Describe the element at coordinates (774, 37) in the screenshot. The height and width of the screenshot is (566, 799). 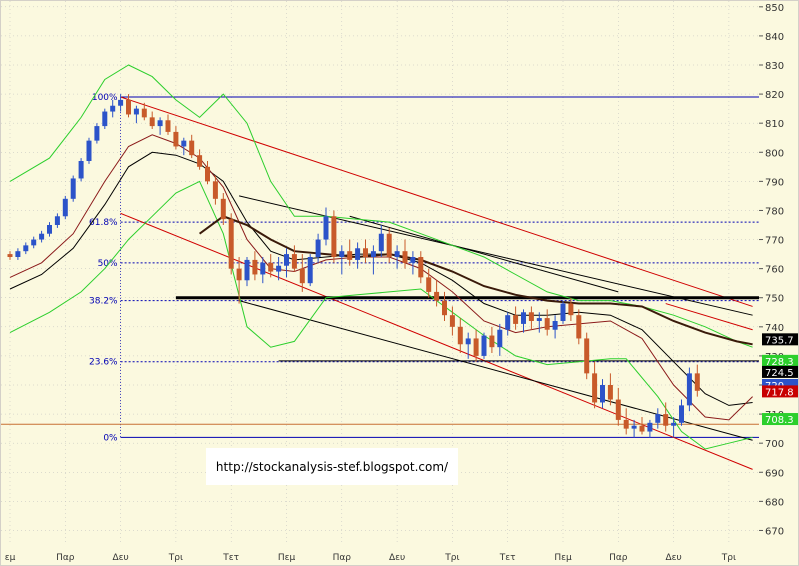
I see `y-tick-label: 840` at that location.